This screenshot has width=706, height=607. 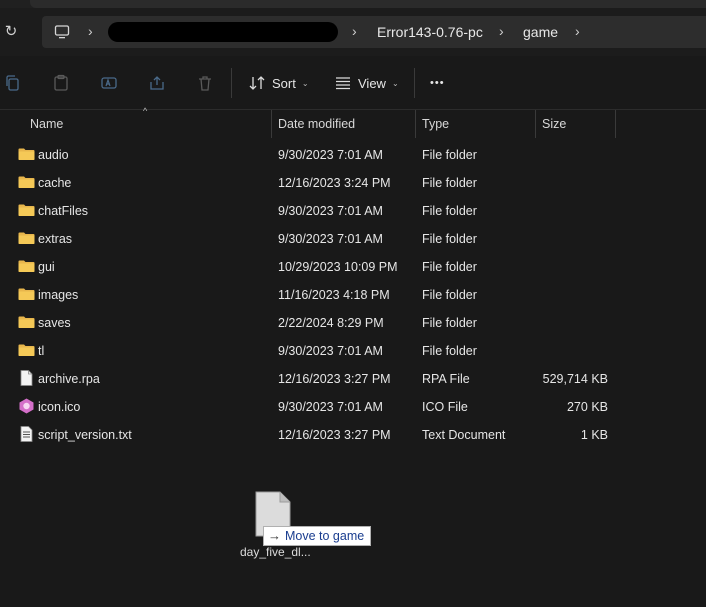 I want to click on drag-tooltip: → Move to game, so click(x=317, y=536).